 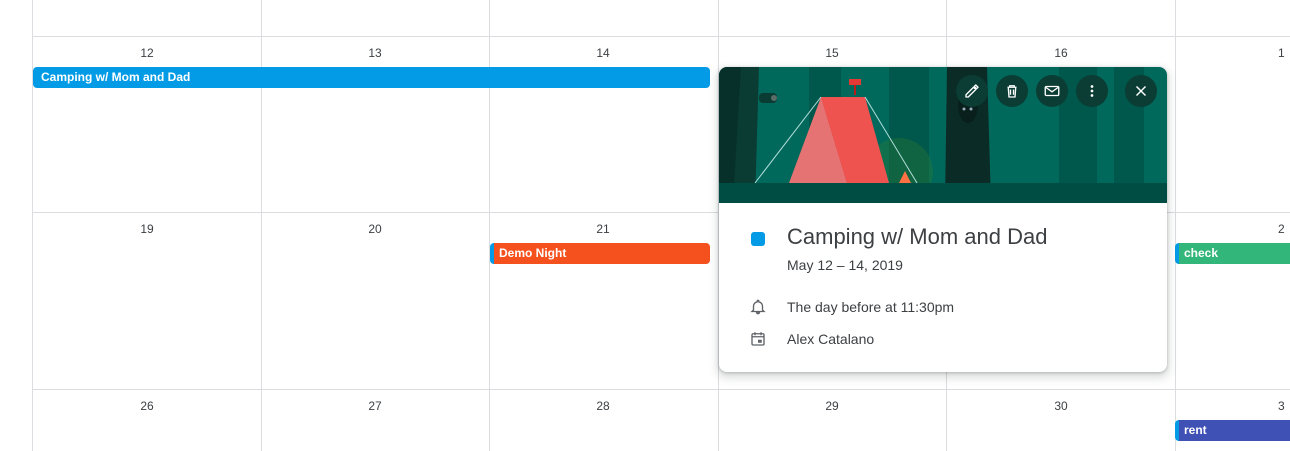 What do you see at coordinates (1232, 430) in the screenshot?
I see `event-chip-rent: rent` at bounding box center [1232, 430].